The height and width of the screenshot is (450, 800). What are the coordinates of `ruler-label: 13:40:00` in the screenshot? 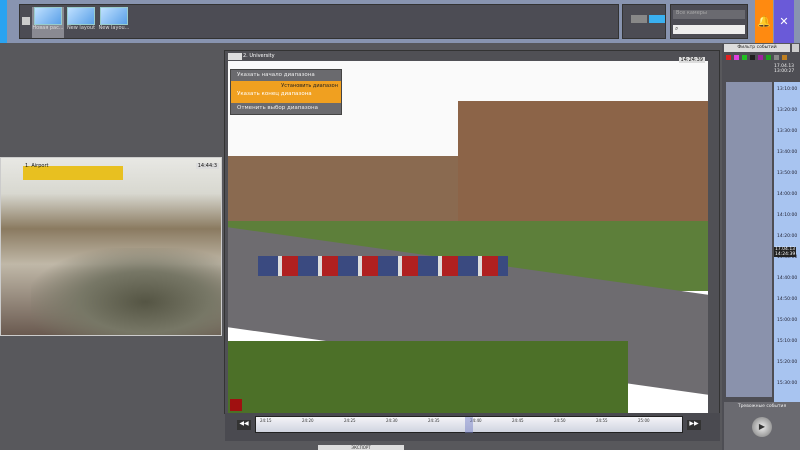 It's located at (787, 152).